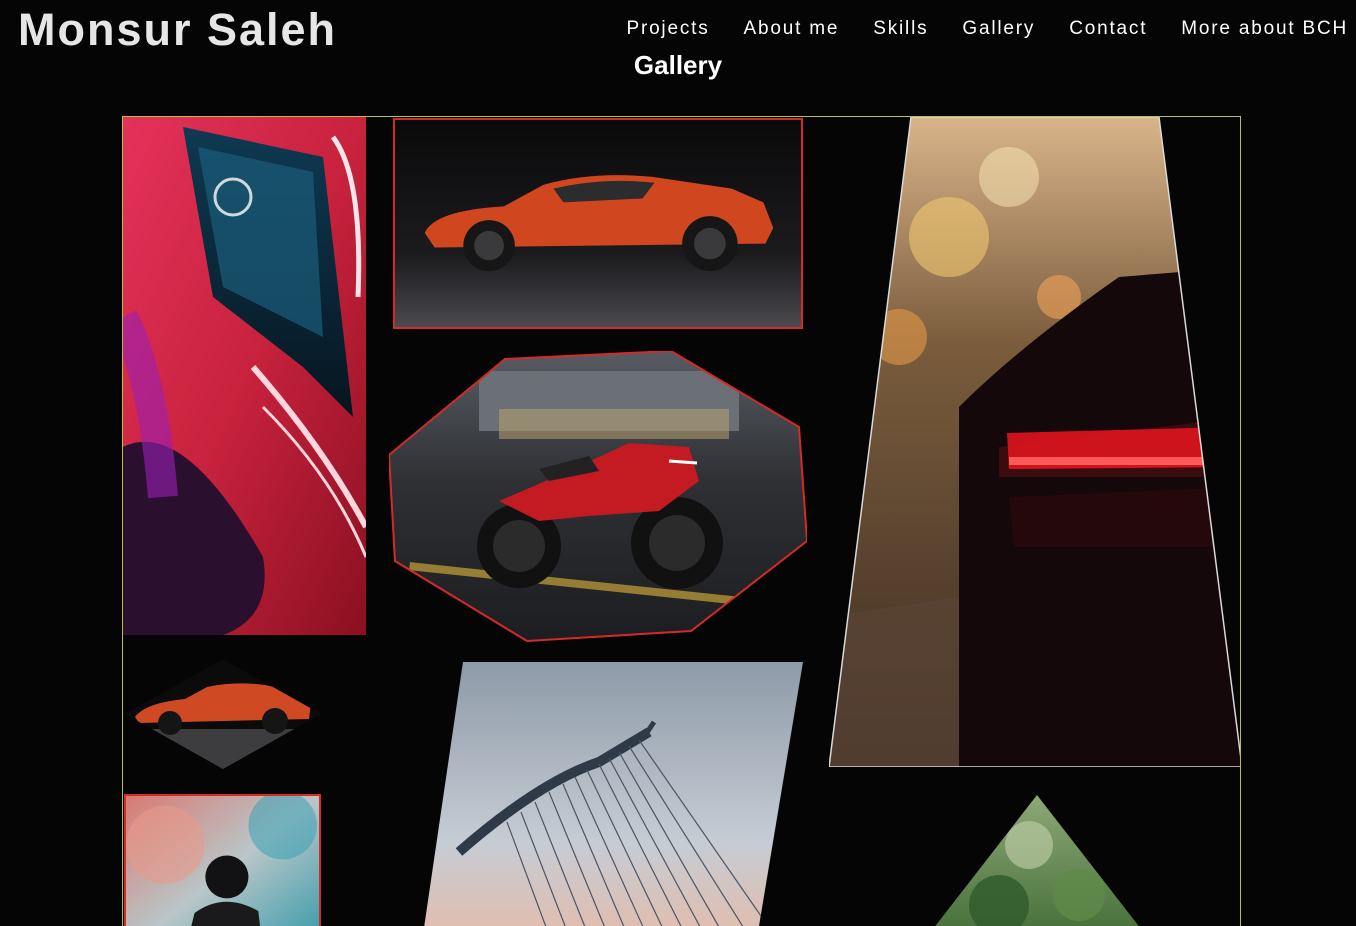 This screenshot has width=1356, height=926. I want to click on page-title: Gallery, so click(678, 65).